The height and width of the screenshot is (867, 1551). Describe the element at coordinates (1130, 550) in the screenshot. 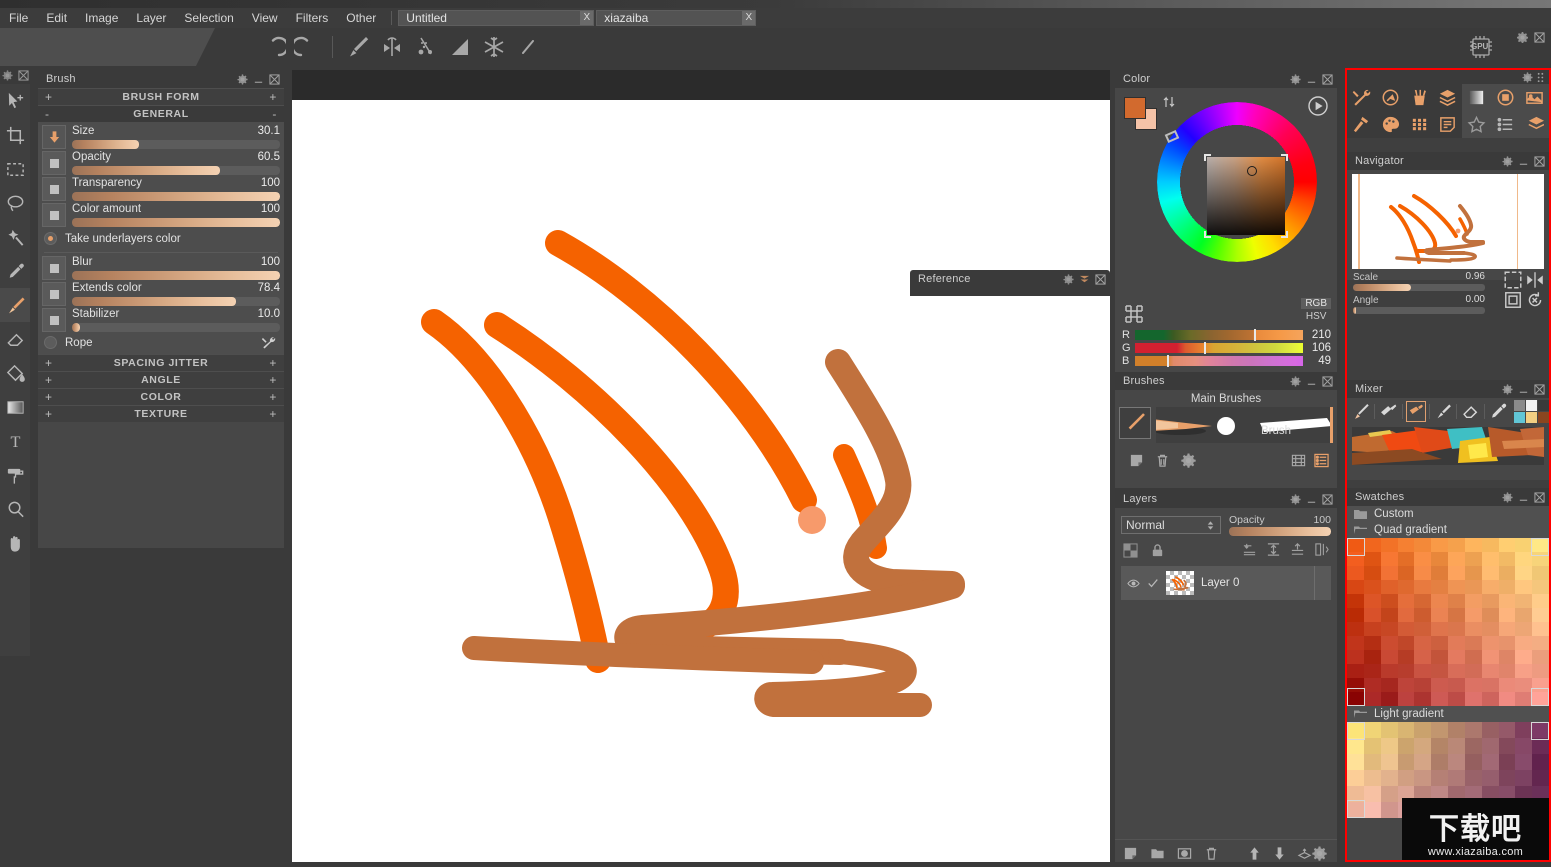

I see `transparency-lock-icon` at that location.